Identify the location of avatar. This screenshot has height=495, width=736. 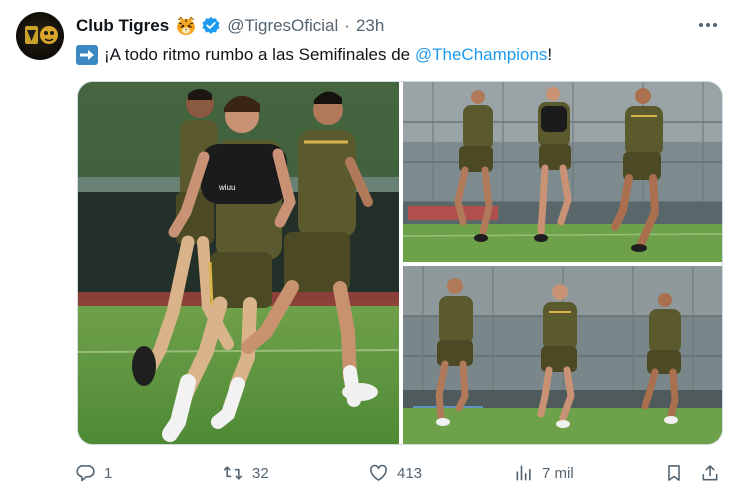
(40, 36).